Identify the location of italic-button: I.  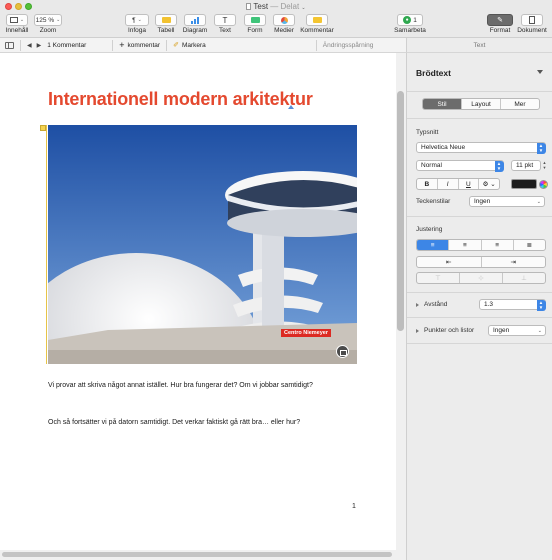
(448, 184).